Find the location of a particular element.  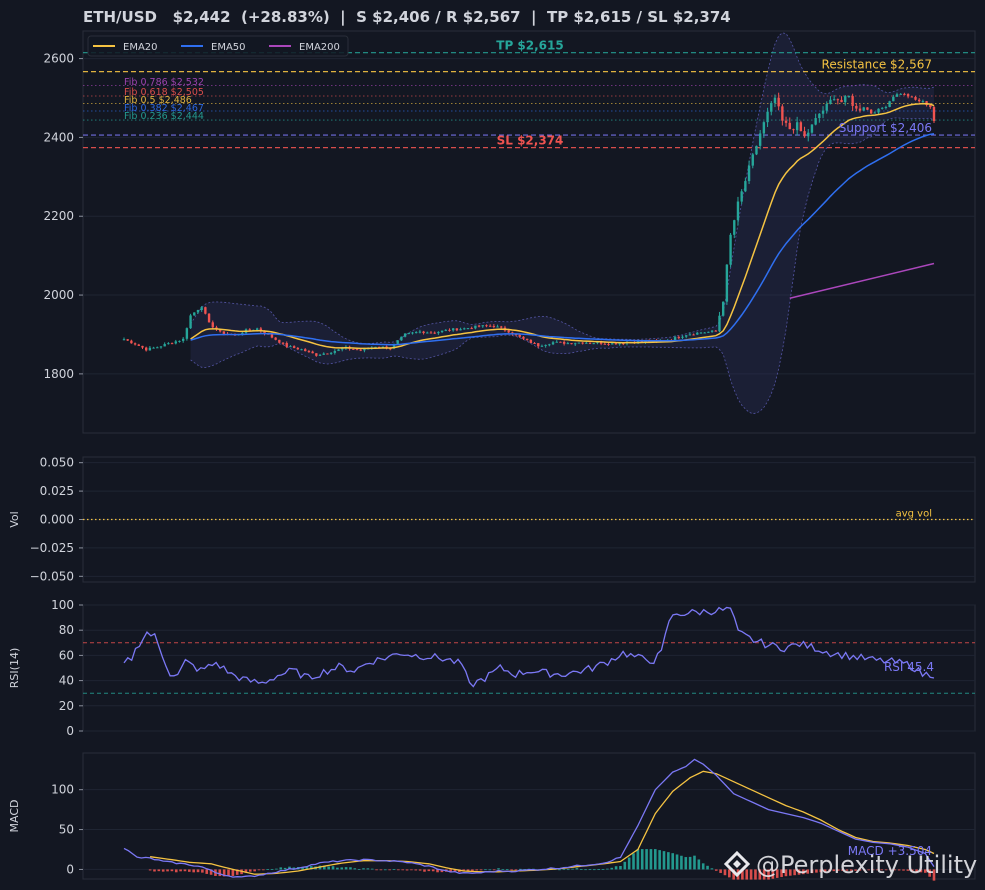

rsi-axis-tick-label: 80 is located at coordinates (66, 630).